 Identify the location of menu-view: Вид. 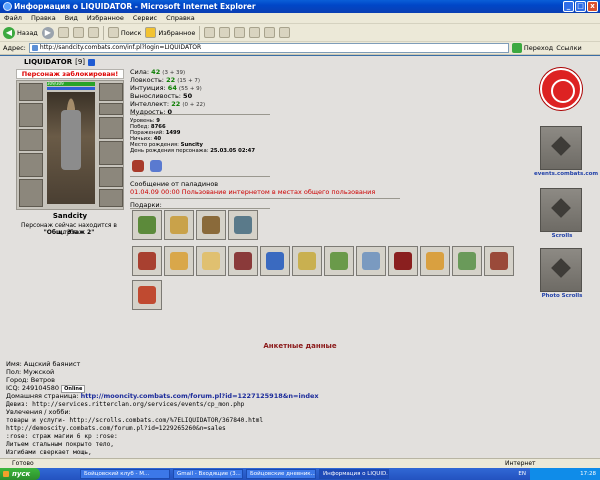
(71, 18).